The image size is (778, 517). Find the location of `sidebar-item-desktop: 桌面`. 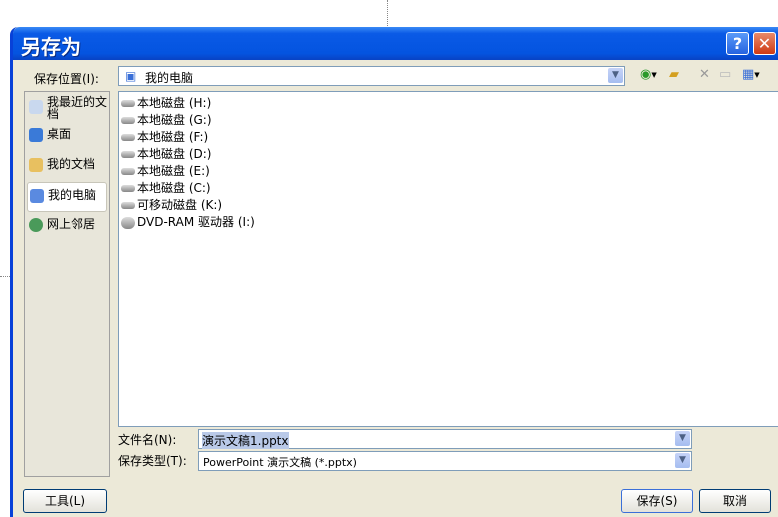

sidebar-item-desktop: 桌面 is located at coordinates (66, 136).